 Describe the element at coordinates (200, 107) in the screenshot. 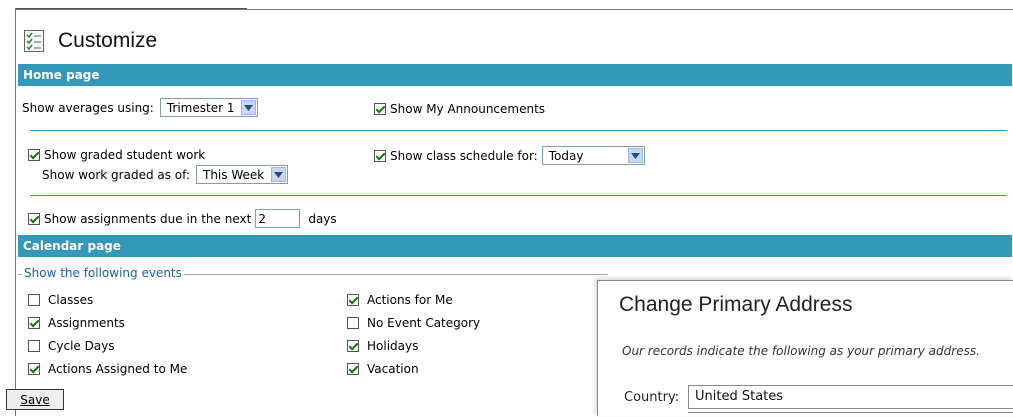

I see `averages-select-value: Trimester 1` at that location.